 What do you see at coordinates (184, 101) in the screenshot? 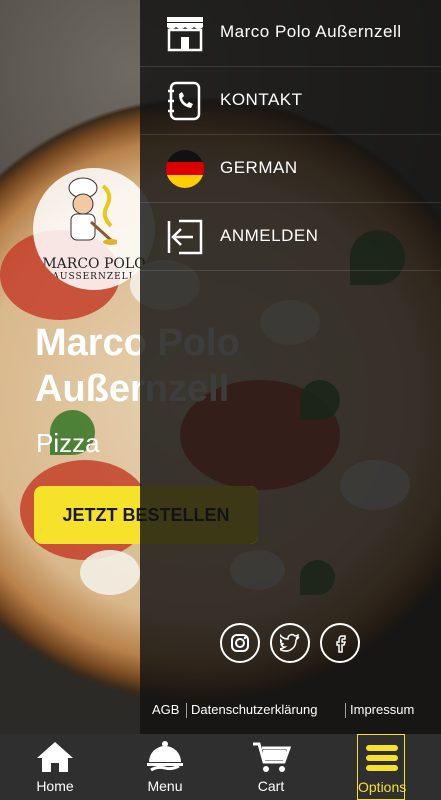
I see `phone-book-icon` at bounding box center [184, 101].